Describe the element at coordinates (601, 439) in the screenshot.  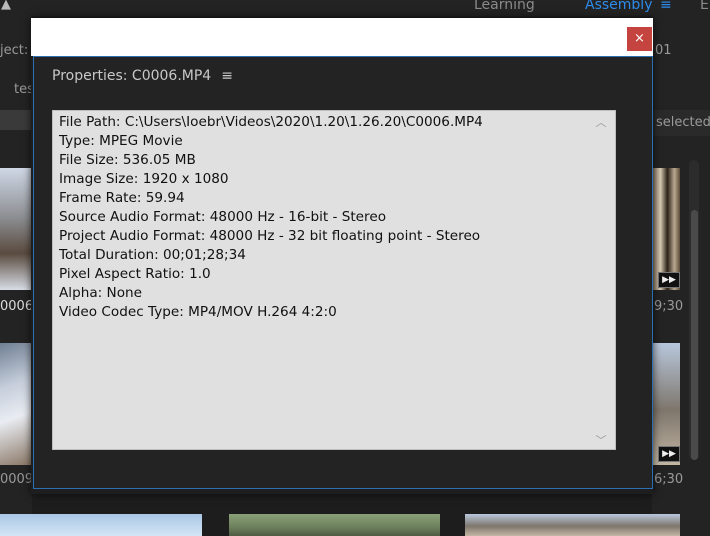
I see `scroll-down-icon: ﹀` at that location.